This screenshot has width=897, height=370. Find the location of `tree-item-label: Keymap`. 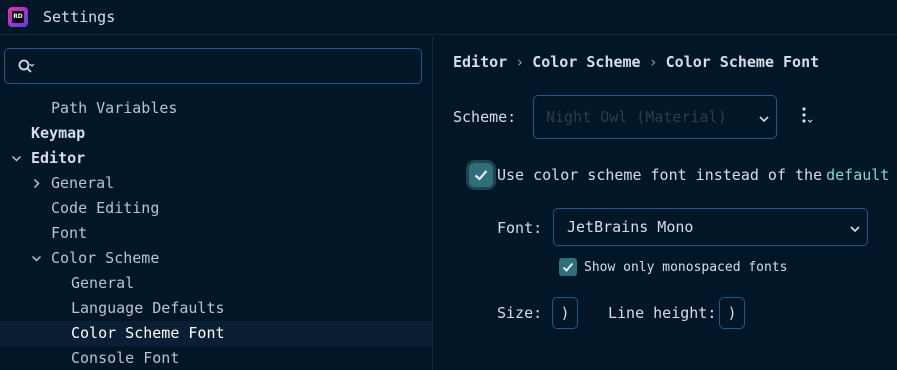

tree-item-label: Keymap is located at coordinates (58, 133).